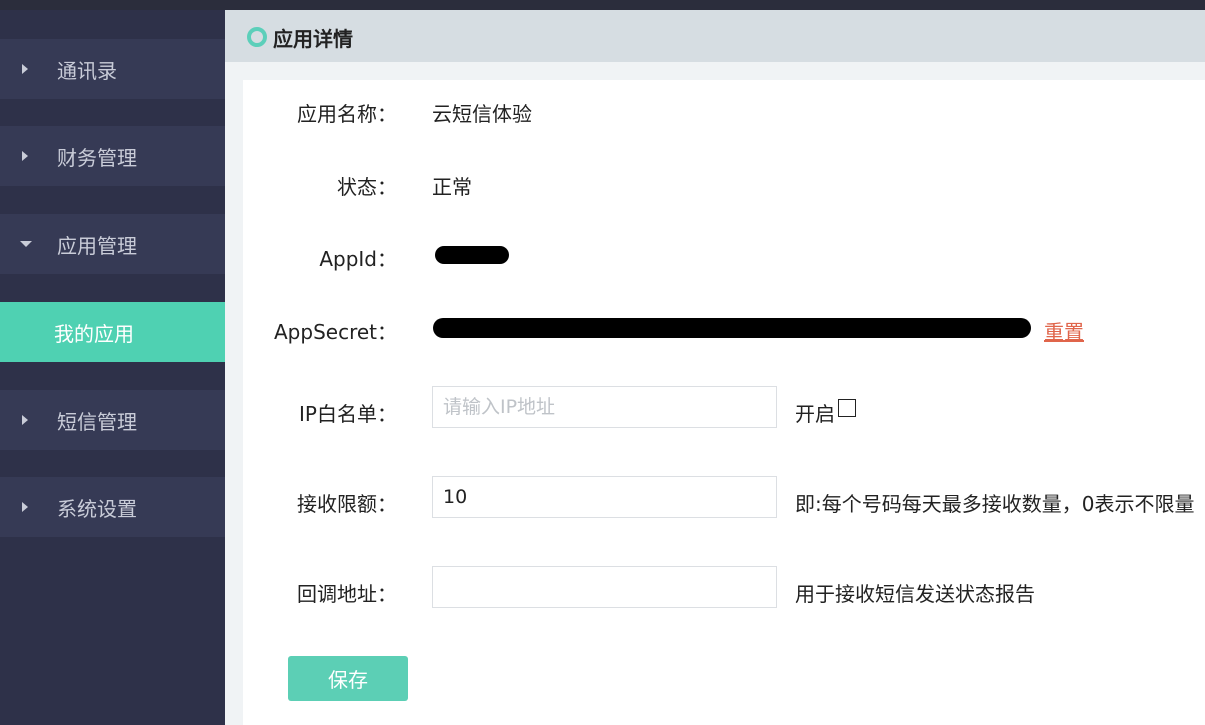 The width and height of the screenshot is (1205, 725). I want to click on sidebar-subitem-my-apps: 我的应用, so click(112, 332).